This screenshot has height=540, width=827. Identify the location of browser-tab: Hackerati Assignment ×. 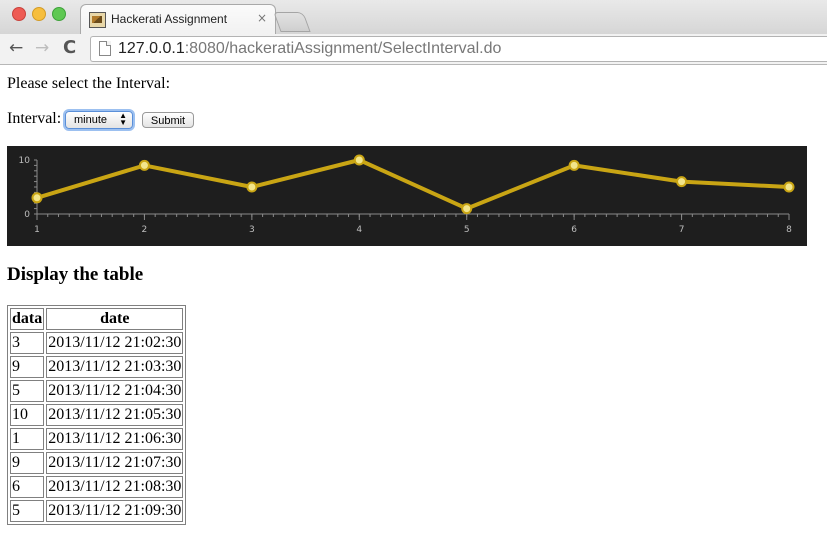
(178, 19).